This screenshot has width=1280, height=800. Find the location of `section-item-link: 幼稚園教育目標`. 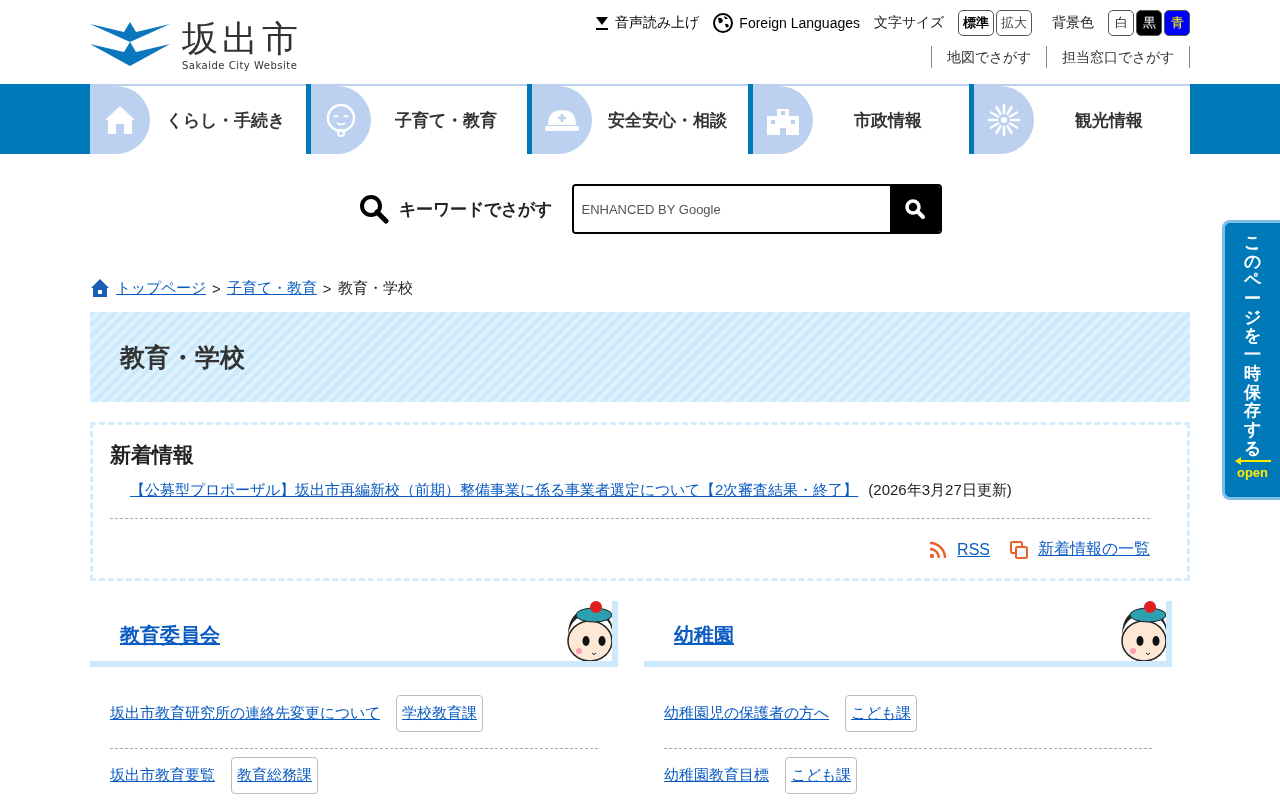

section-item-link: 幼稚園教育目標 is located at coordinates (716, 775).